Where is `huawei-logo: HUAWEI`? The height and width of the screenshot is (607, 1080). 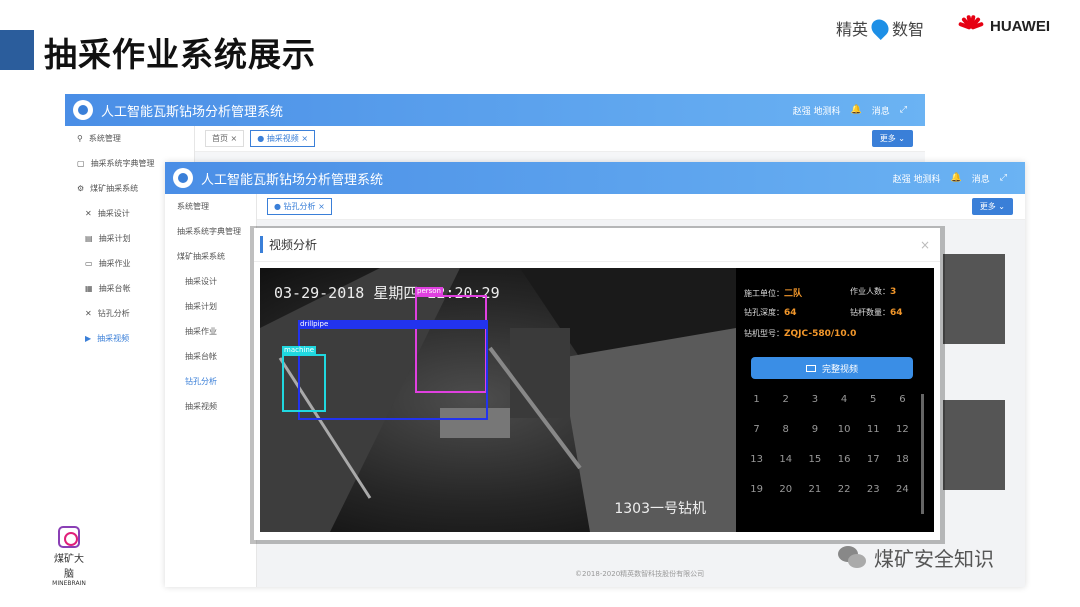 huawei-logo: HUAWEI is located at coordinates (1004, 25).